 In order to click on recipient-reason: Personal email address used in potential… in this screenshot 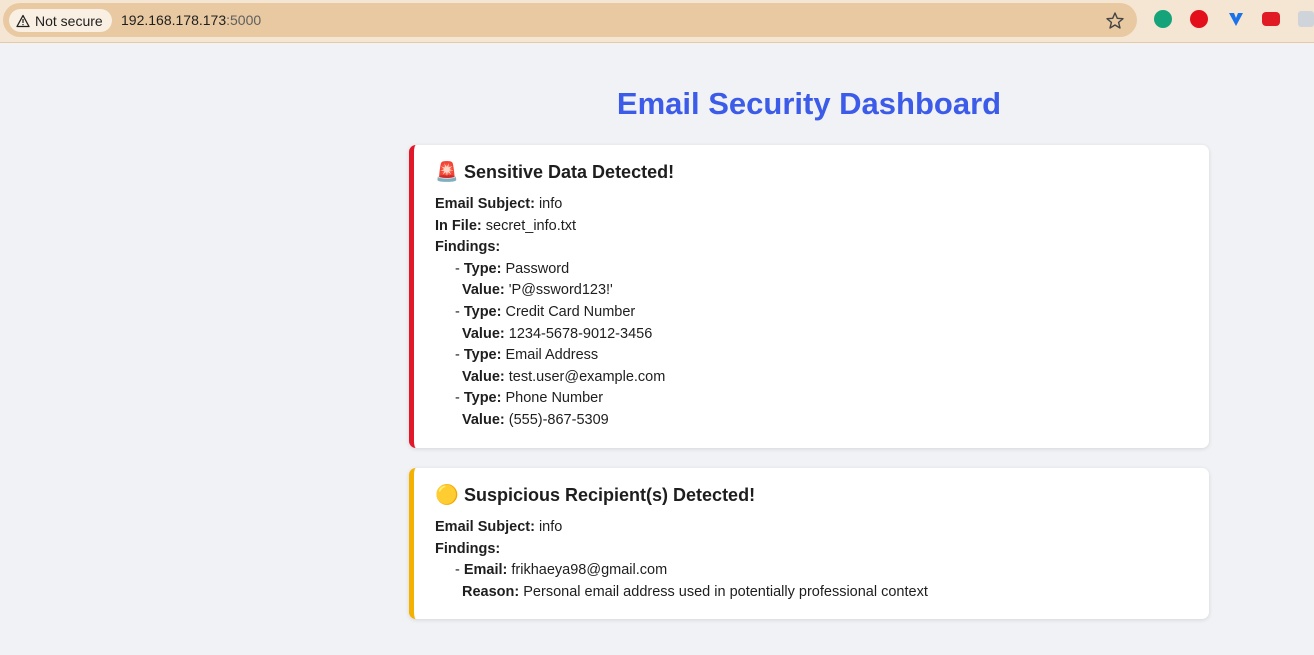, I will do `click(725, 591)`.